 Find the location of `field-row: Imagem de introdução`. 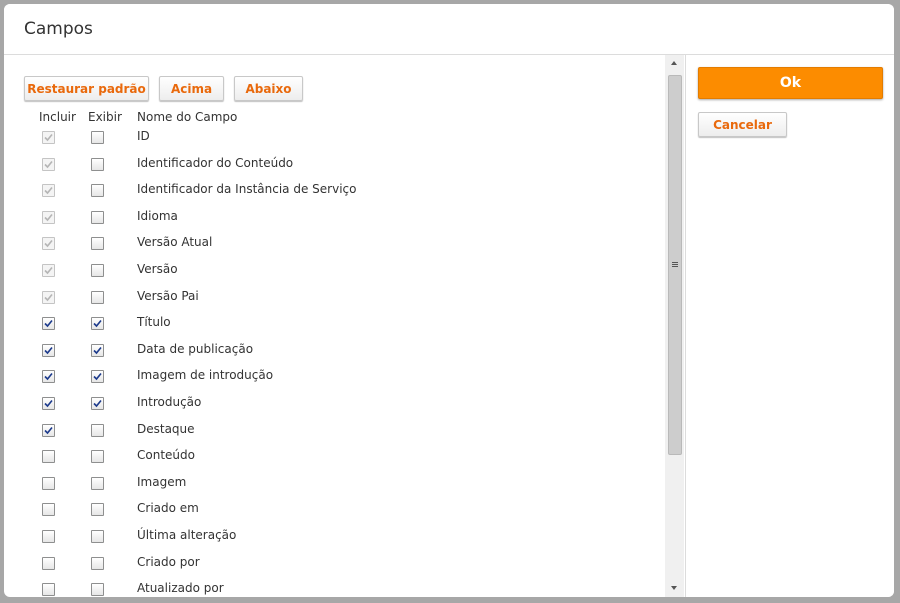

field-row: Imagem de introdução is located at coordinates (334, 379).